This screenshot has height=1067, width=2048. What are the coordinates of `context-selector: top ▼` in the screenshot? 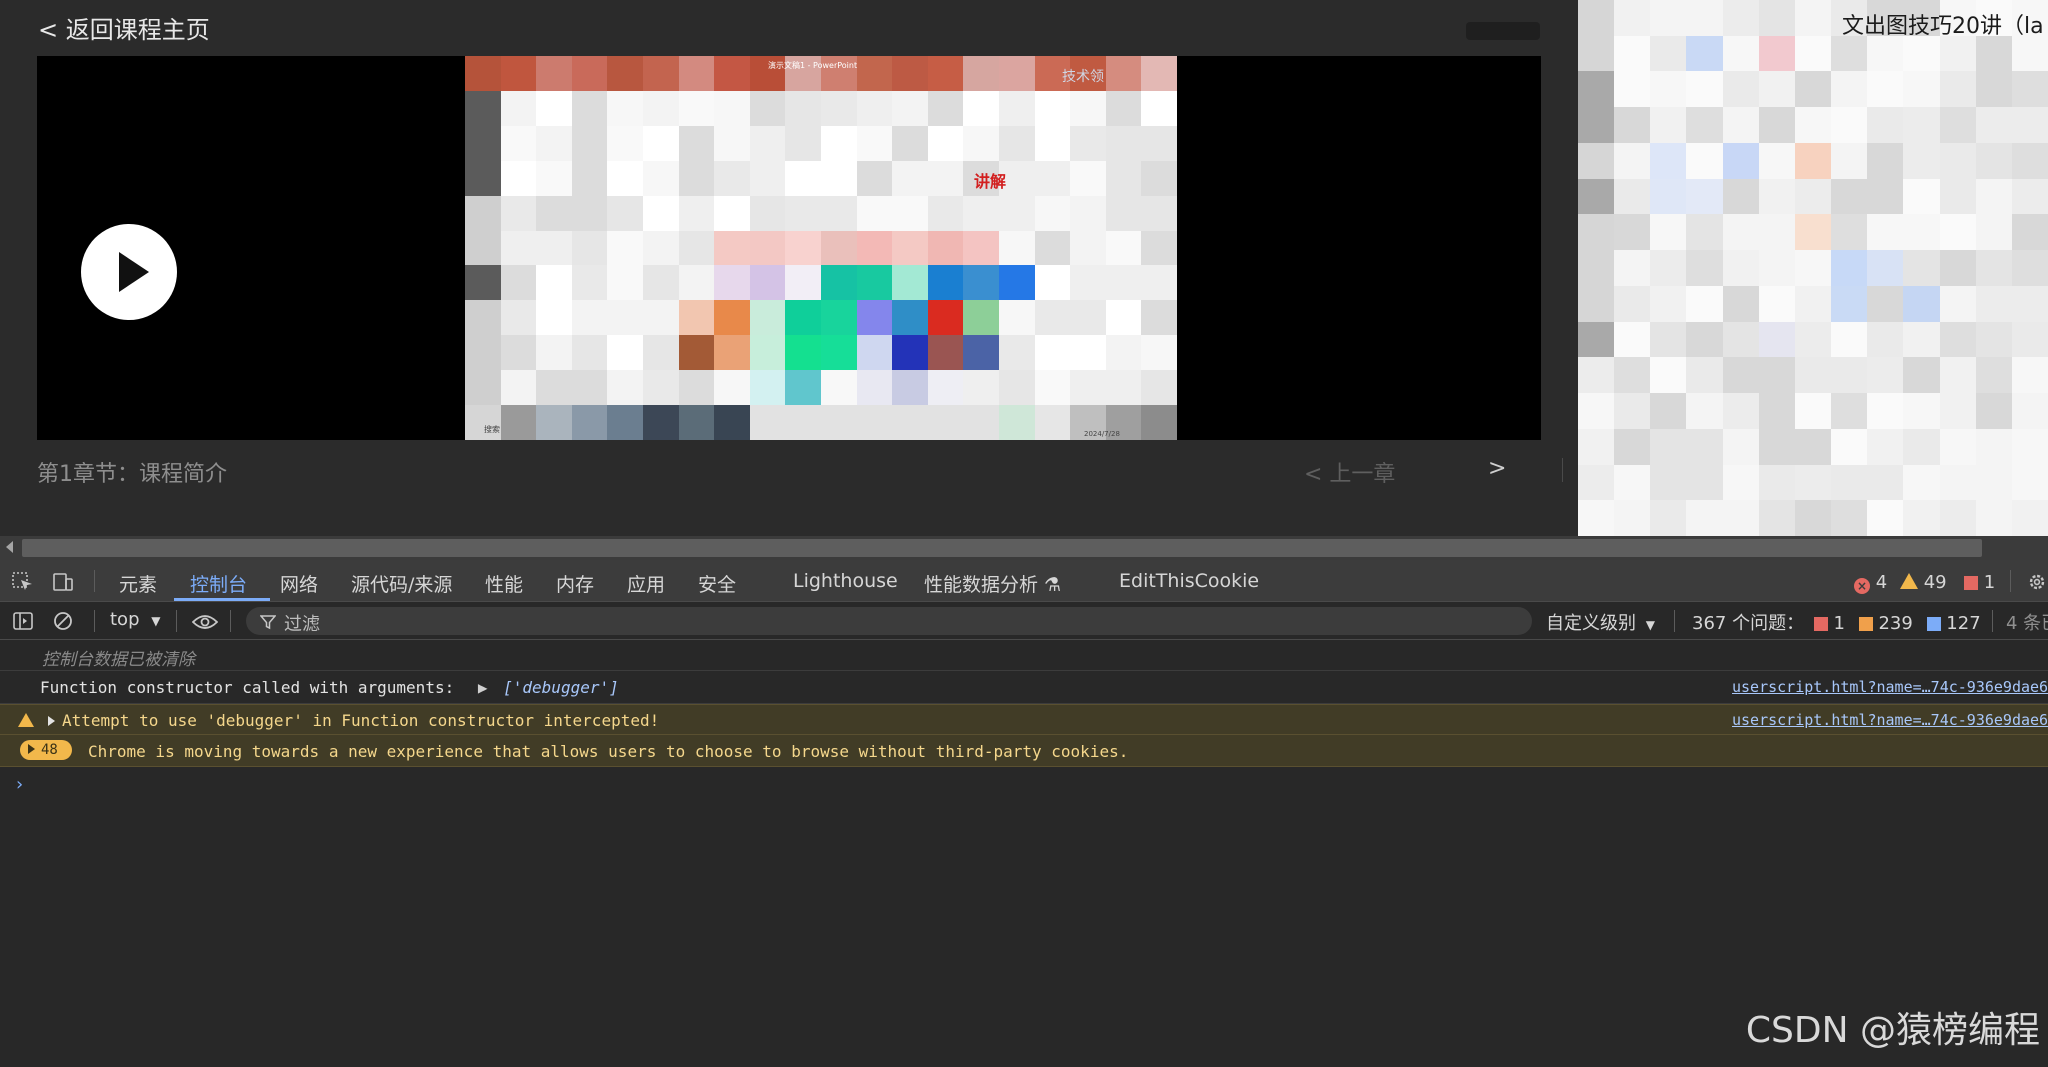 It's located at (135, 619).